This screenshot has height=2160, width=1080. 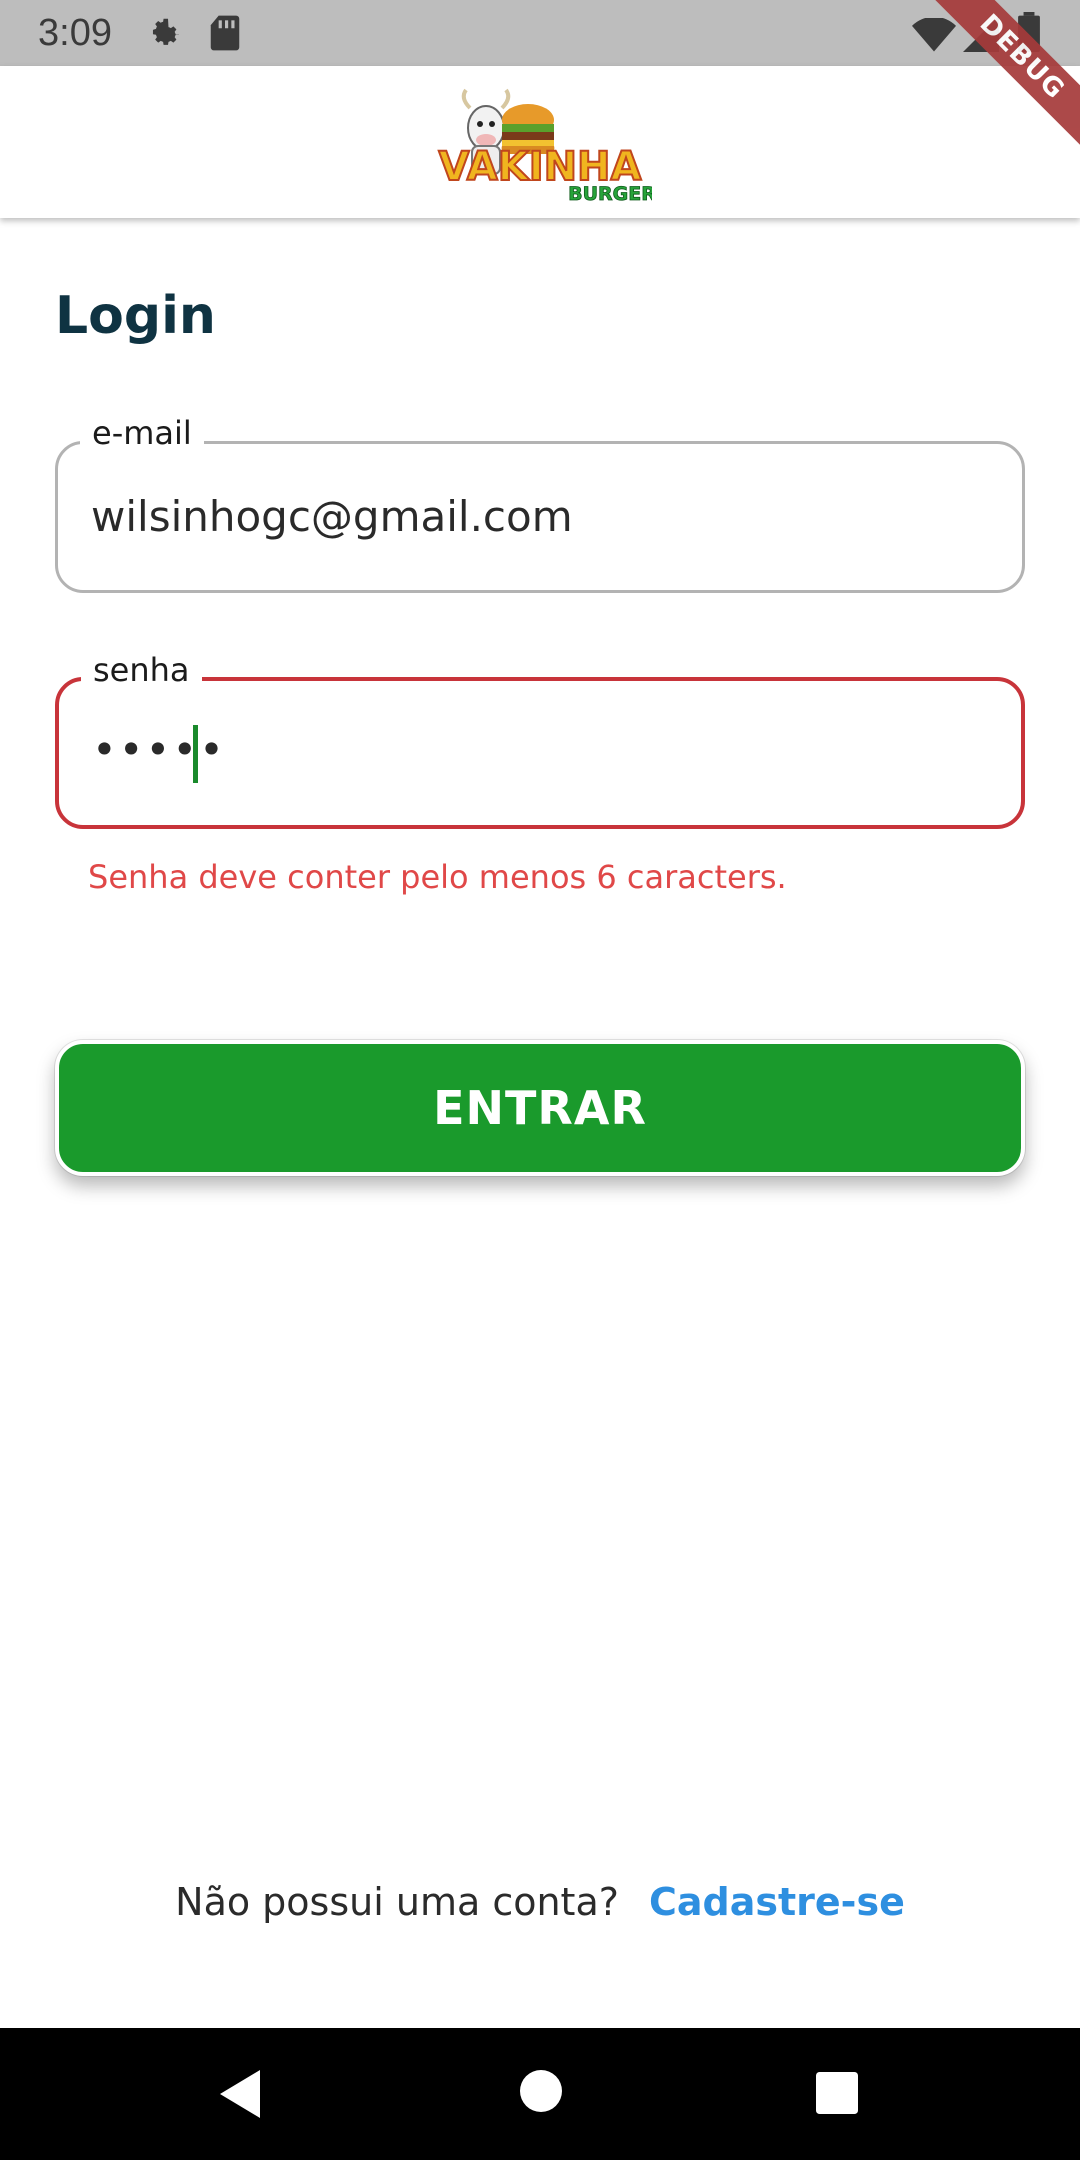 I want to click on sd-card-icon, so click(x=225, y=33).